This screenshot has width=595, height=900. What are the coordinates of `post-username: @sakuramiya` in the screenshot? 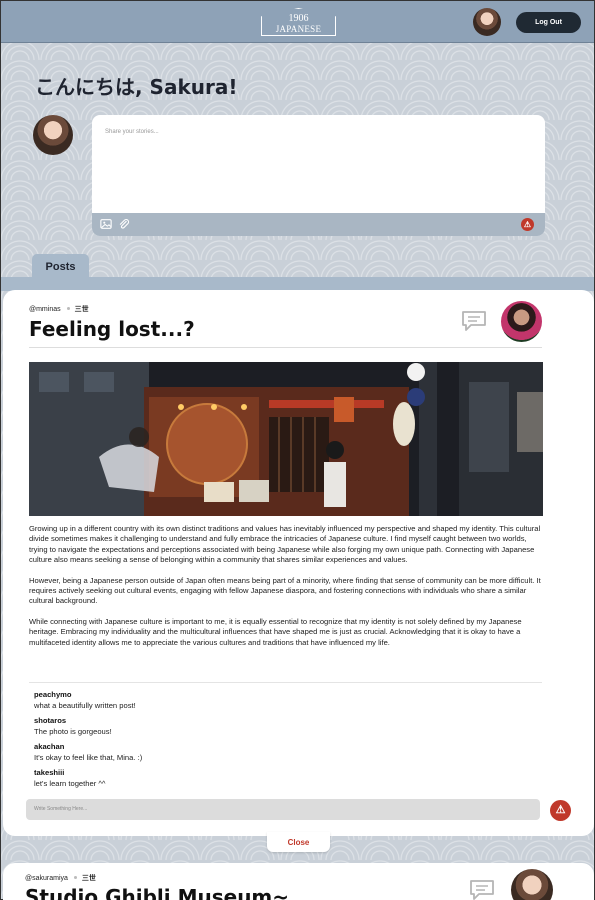 It's located at (46, 878).